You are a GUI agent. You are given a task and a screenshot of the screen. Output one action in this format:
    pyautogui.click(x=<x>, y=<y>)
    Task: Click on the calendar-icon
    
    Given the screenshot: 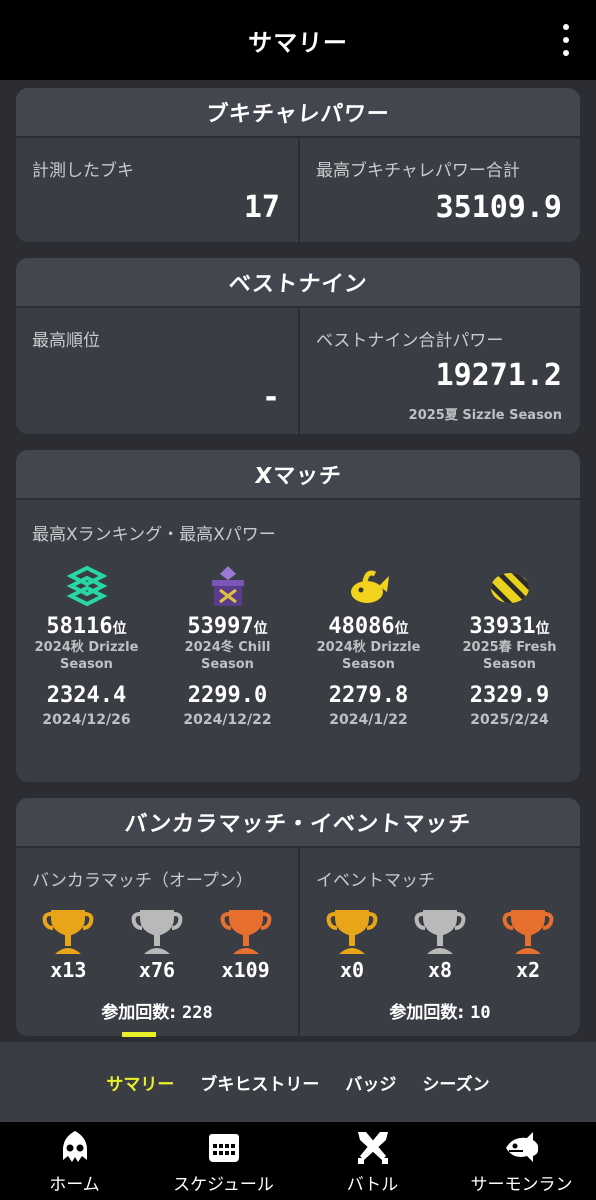 What is the action you would take?
    pyautogui.click(x=223, y=1147)
    